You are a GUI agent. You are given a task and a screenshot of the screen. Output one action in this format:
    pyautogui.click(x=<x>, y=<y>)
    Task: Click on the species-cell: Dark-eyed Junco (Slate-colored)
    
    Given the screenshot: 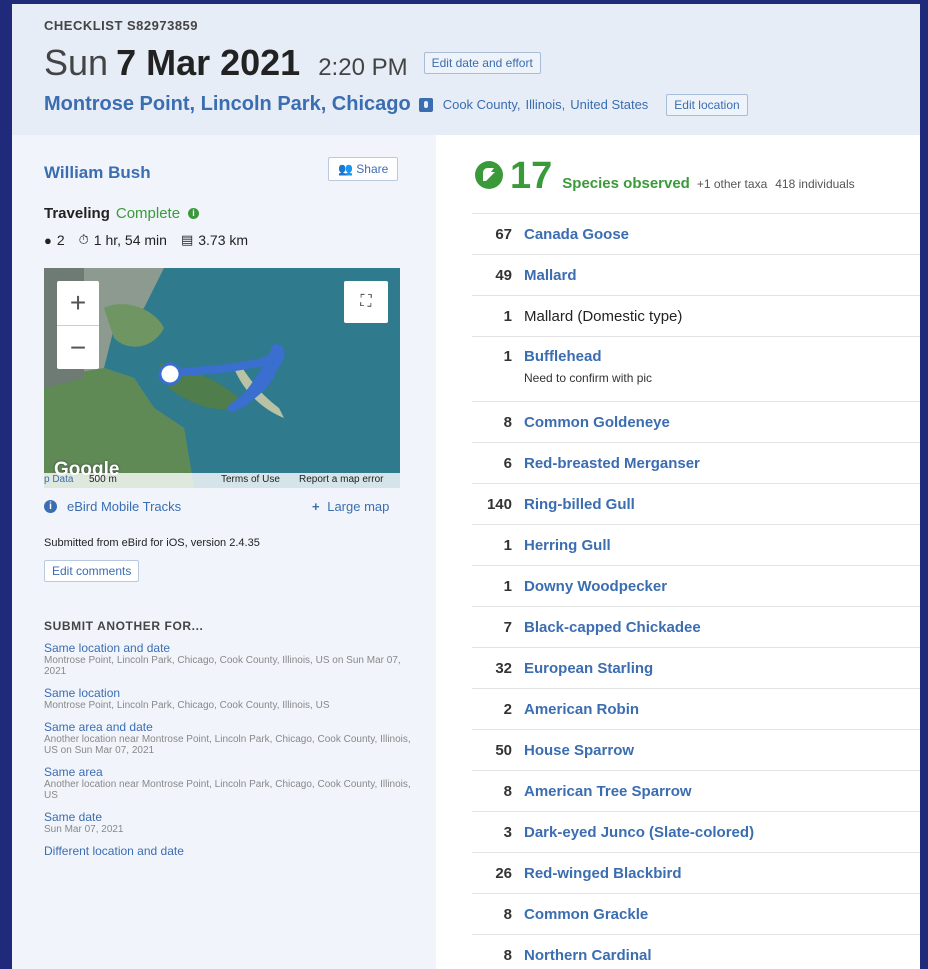 What is the action you would take?
    pyautogui.click(x=639, y=832)
    